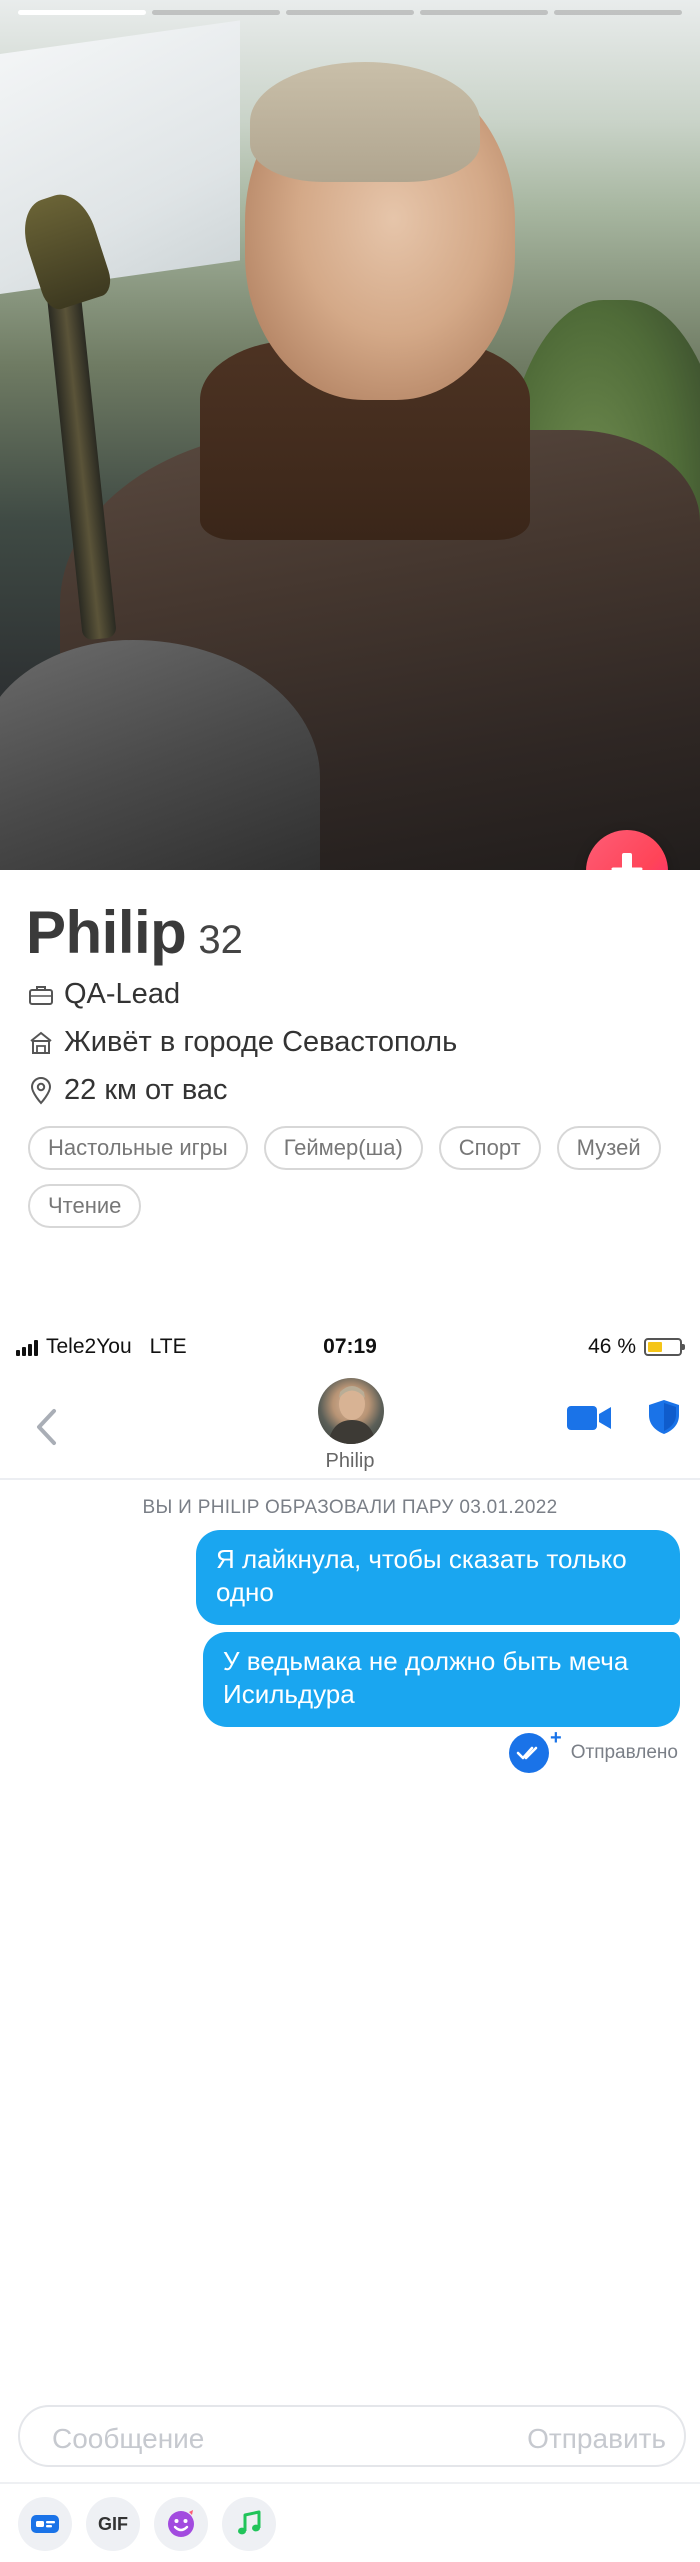 The height and width of the screenshot is (2562, 700). I want to click on interest-chip: Настольные игры, so click(138, 1148).